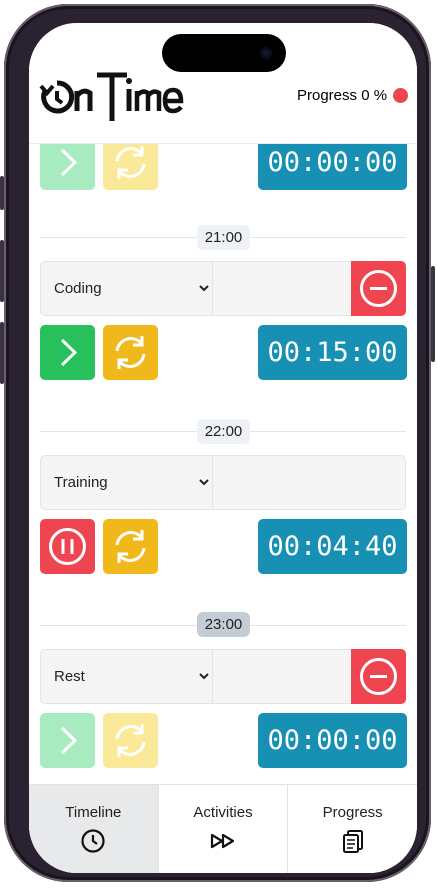 This screenshot has height=888, width=437. What do you see at coordinates (2, 271) in the screenshot?
I see `volume-up-button` at bounding box center [2, 271].